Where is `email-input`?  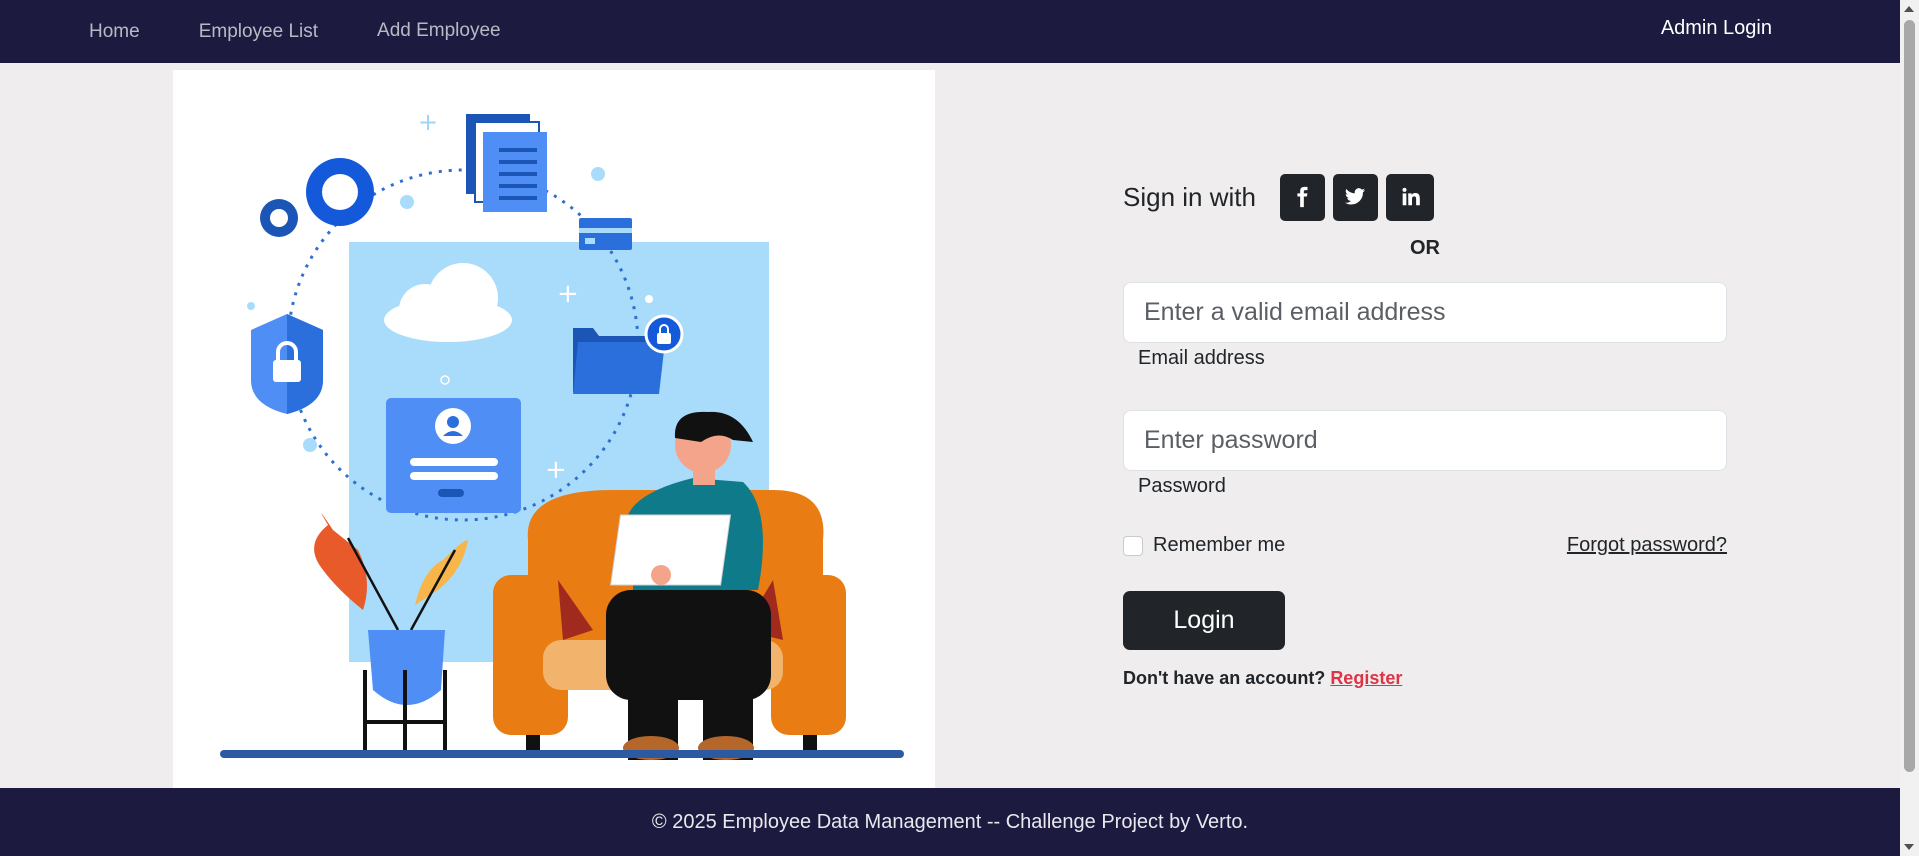 email-input is located at coordinates (1425, 312).